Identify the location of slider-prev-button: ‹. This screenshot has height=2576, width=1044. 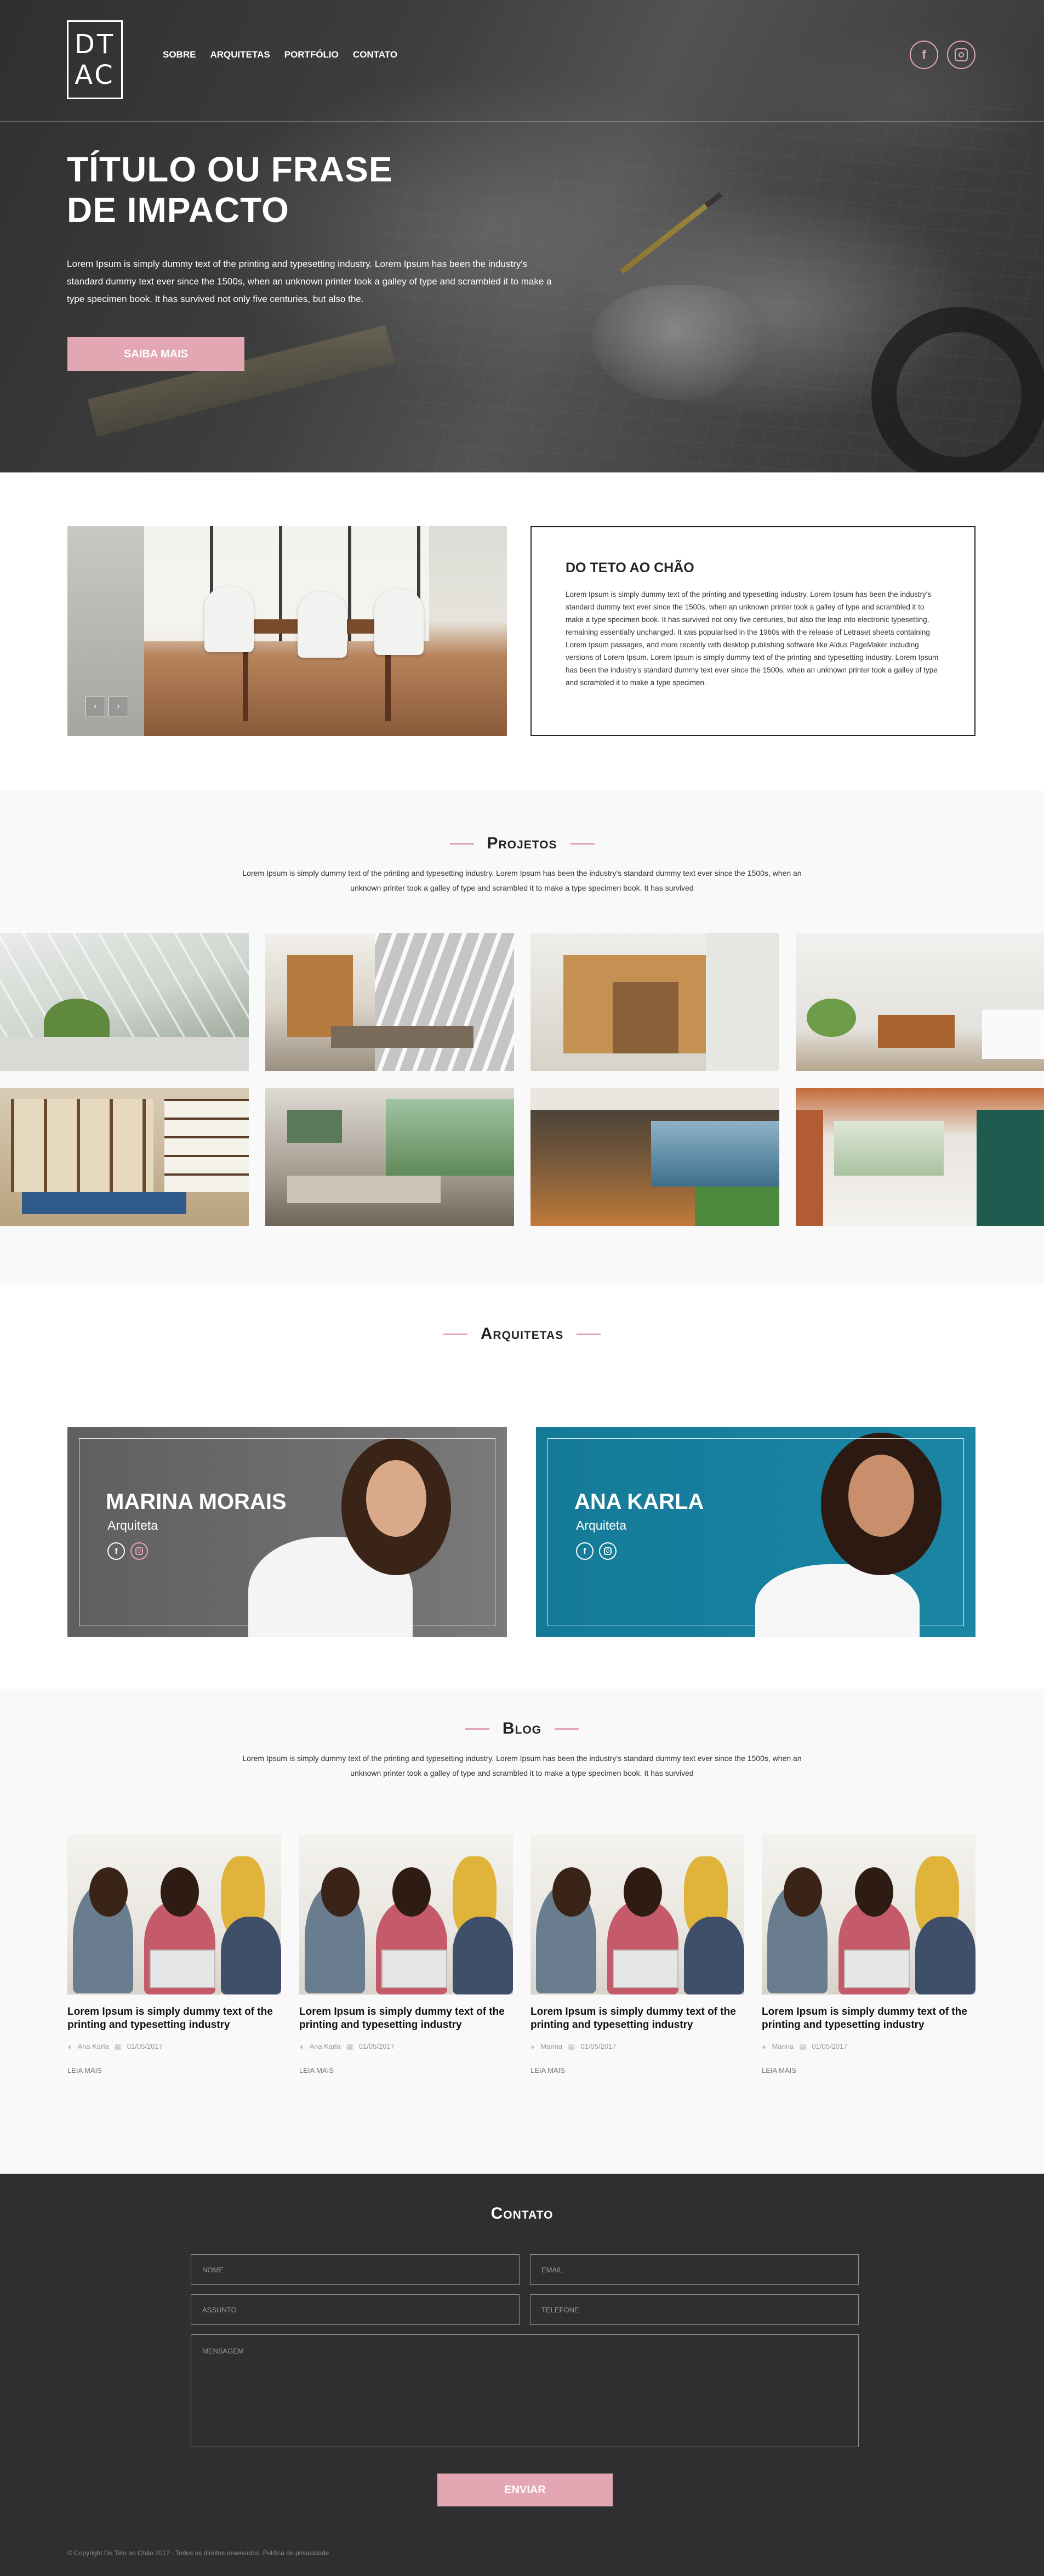
(95, 706).